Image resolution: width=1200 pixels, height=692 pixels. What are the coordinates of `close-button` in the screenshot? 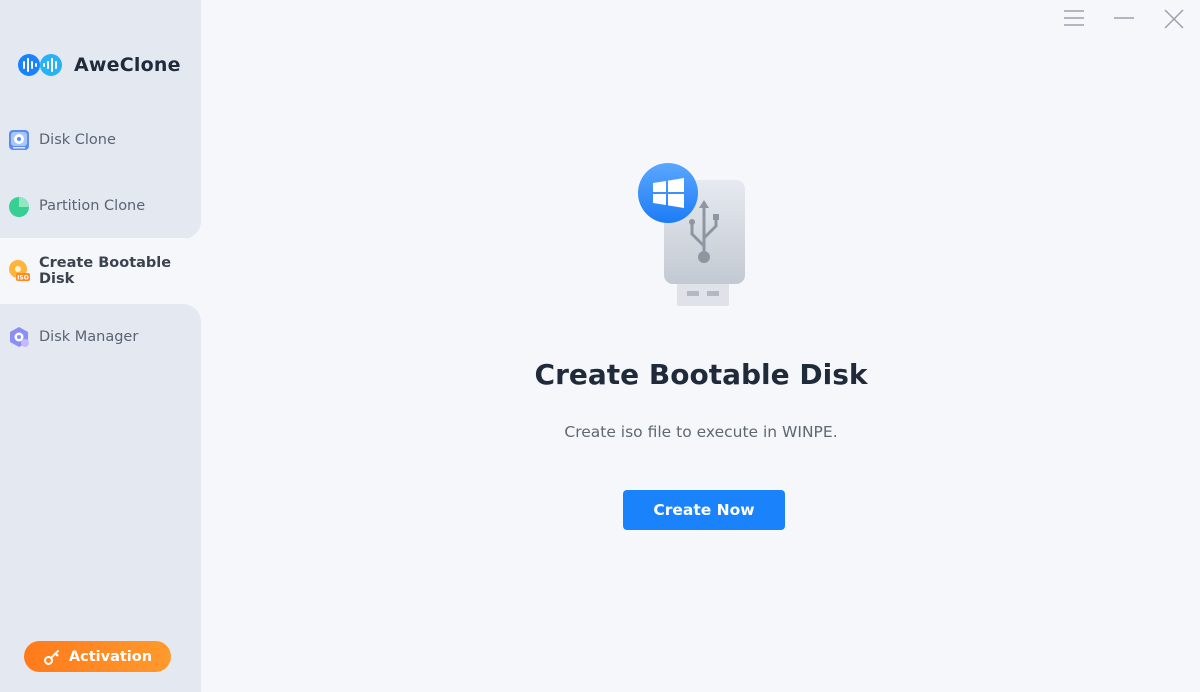 It's located at (1174, 19).